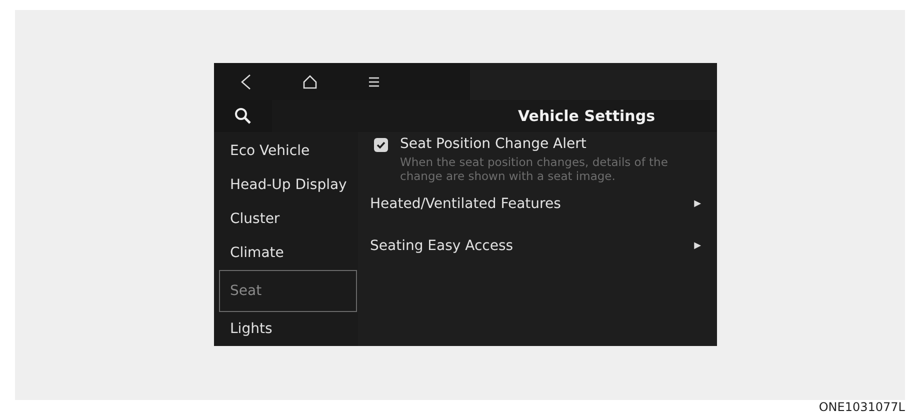 The image size is (919, 417). What do you see at coordinates (288, 151) in the screenshot?
I see `sidebar-item: Eco Vehicle` at bounding box center [288, 151].